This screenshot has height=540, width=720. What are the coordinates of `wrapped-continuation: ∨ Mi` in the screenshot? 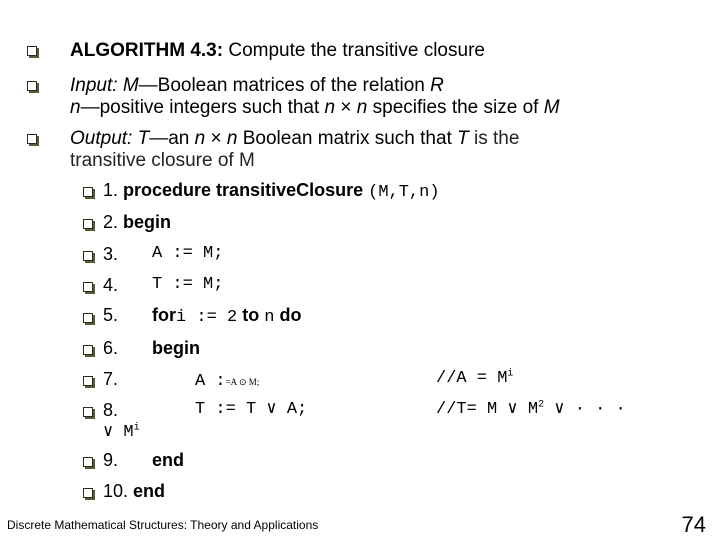 It's located at (121, 432).